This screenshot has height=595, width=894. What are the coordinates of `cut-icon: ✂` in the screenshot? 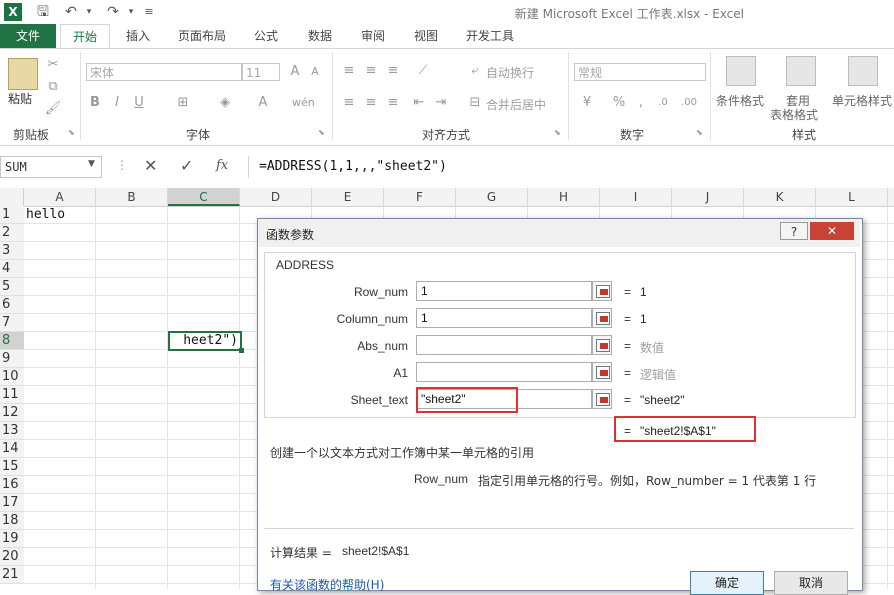 It's located at (53, 65).